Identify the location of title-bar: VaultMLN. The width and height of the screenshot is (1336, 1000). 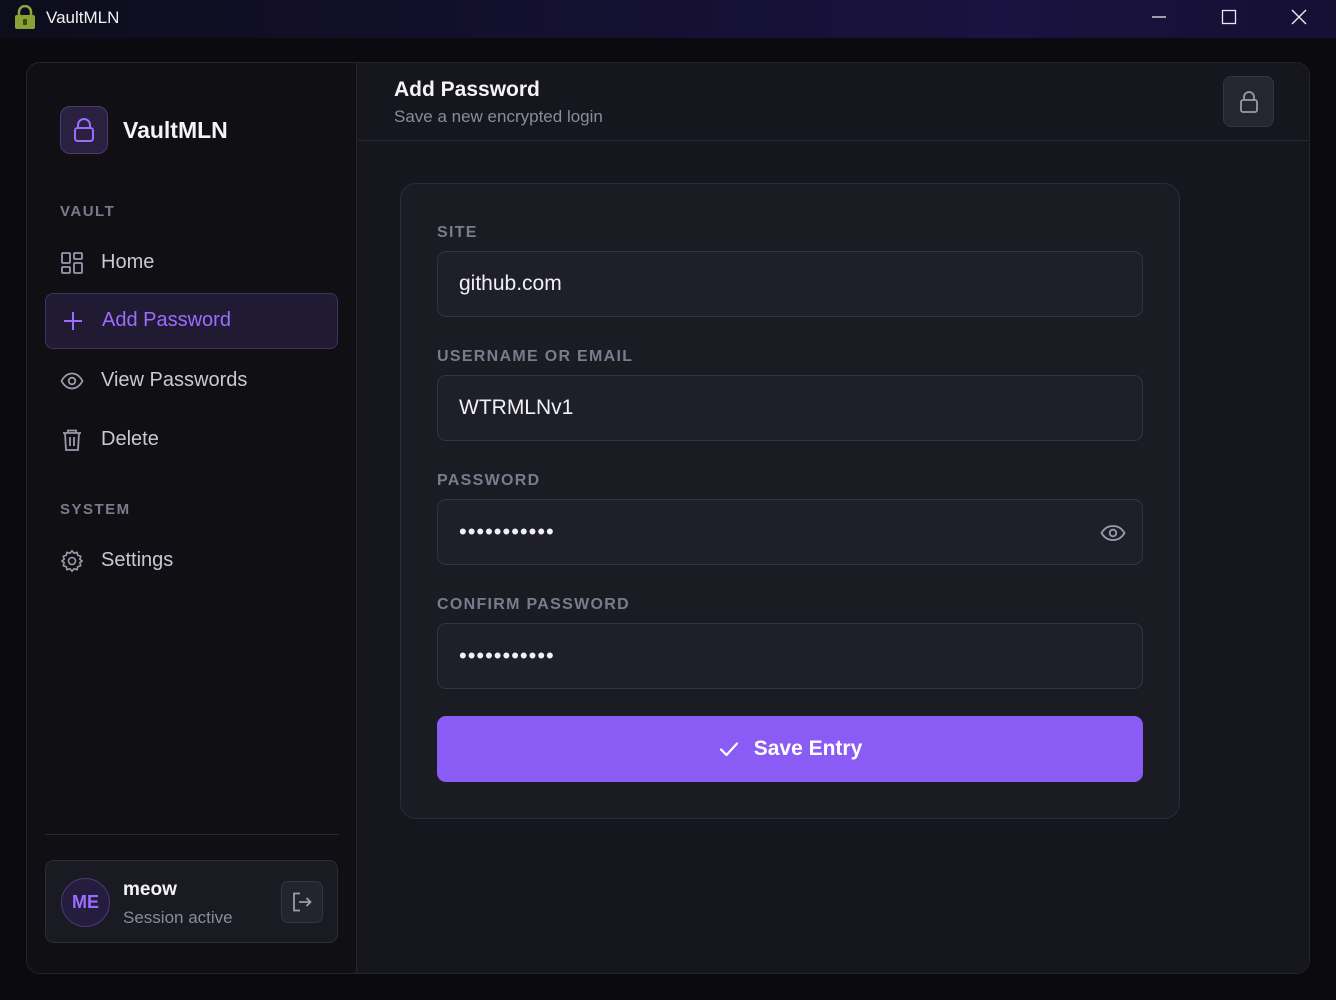
(668, 19).